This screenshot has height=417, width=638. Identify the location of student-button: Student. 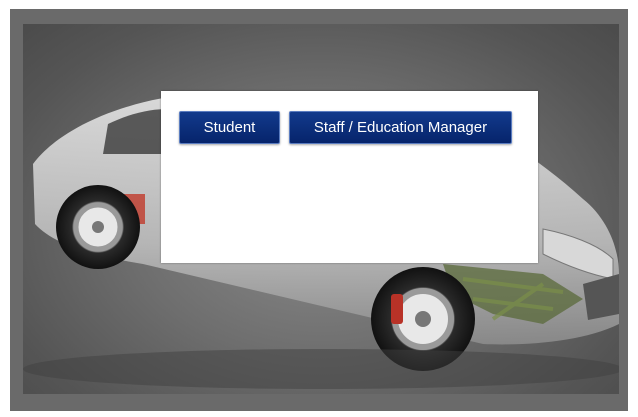
(229, 127).